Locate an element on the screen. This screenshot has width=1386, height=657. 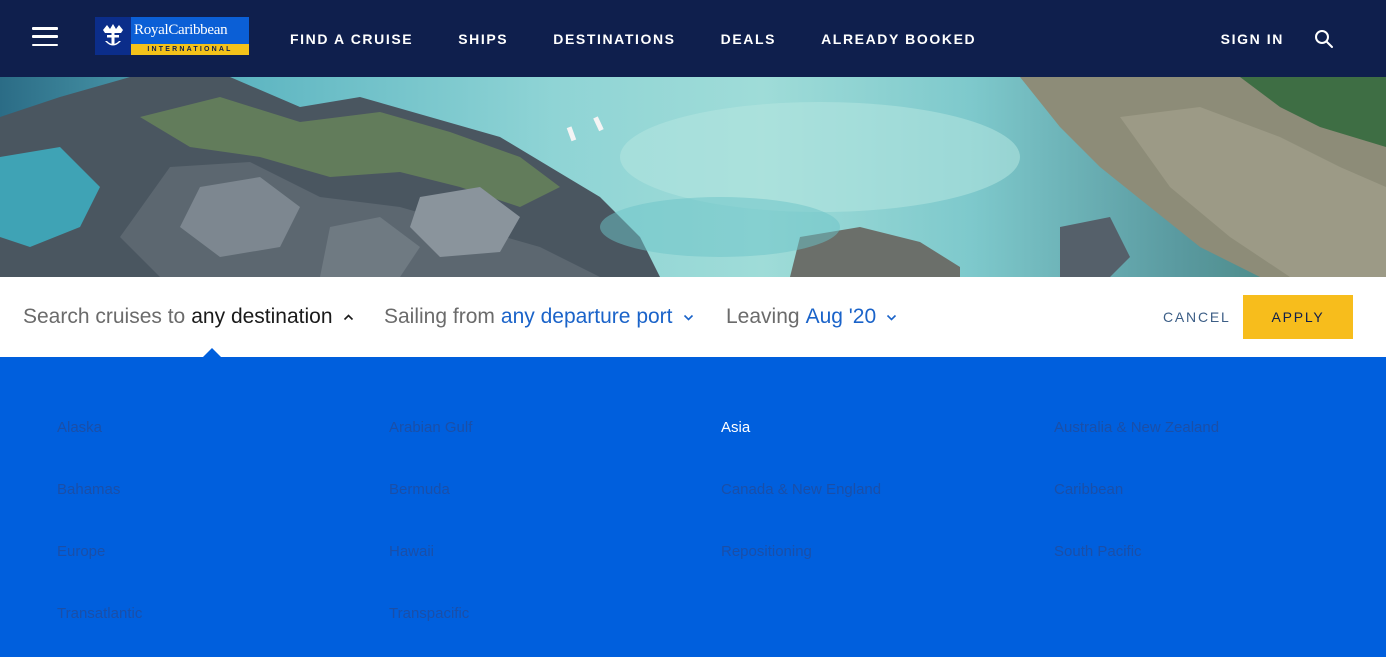
destination-option-asia: Asia is located at coordinates (735, 427).